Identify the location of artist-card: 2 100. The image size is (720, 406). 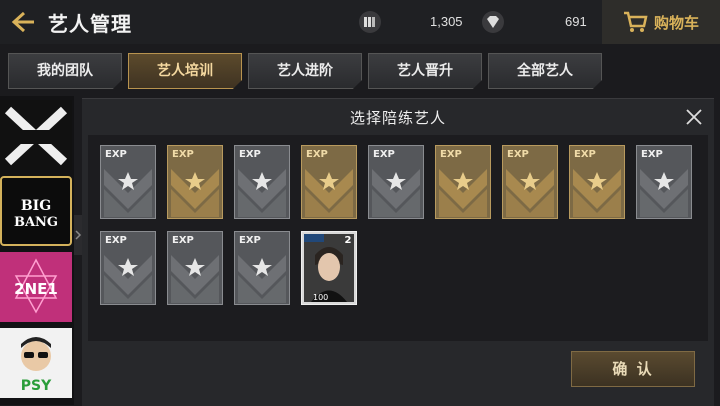
(329, 268).